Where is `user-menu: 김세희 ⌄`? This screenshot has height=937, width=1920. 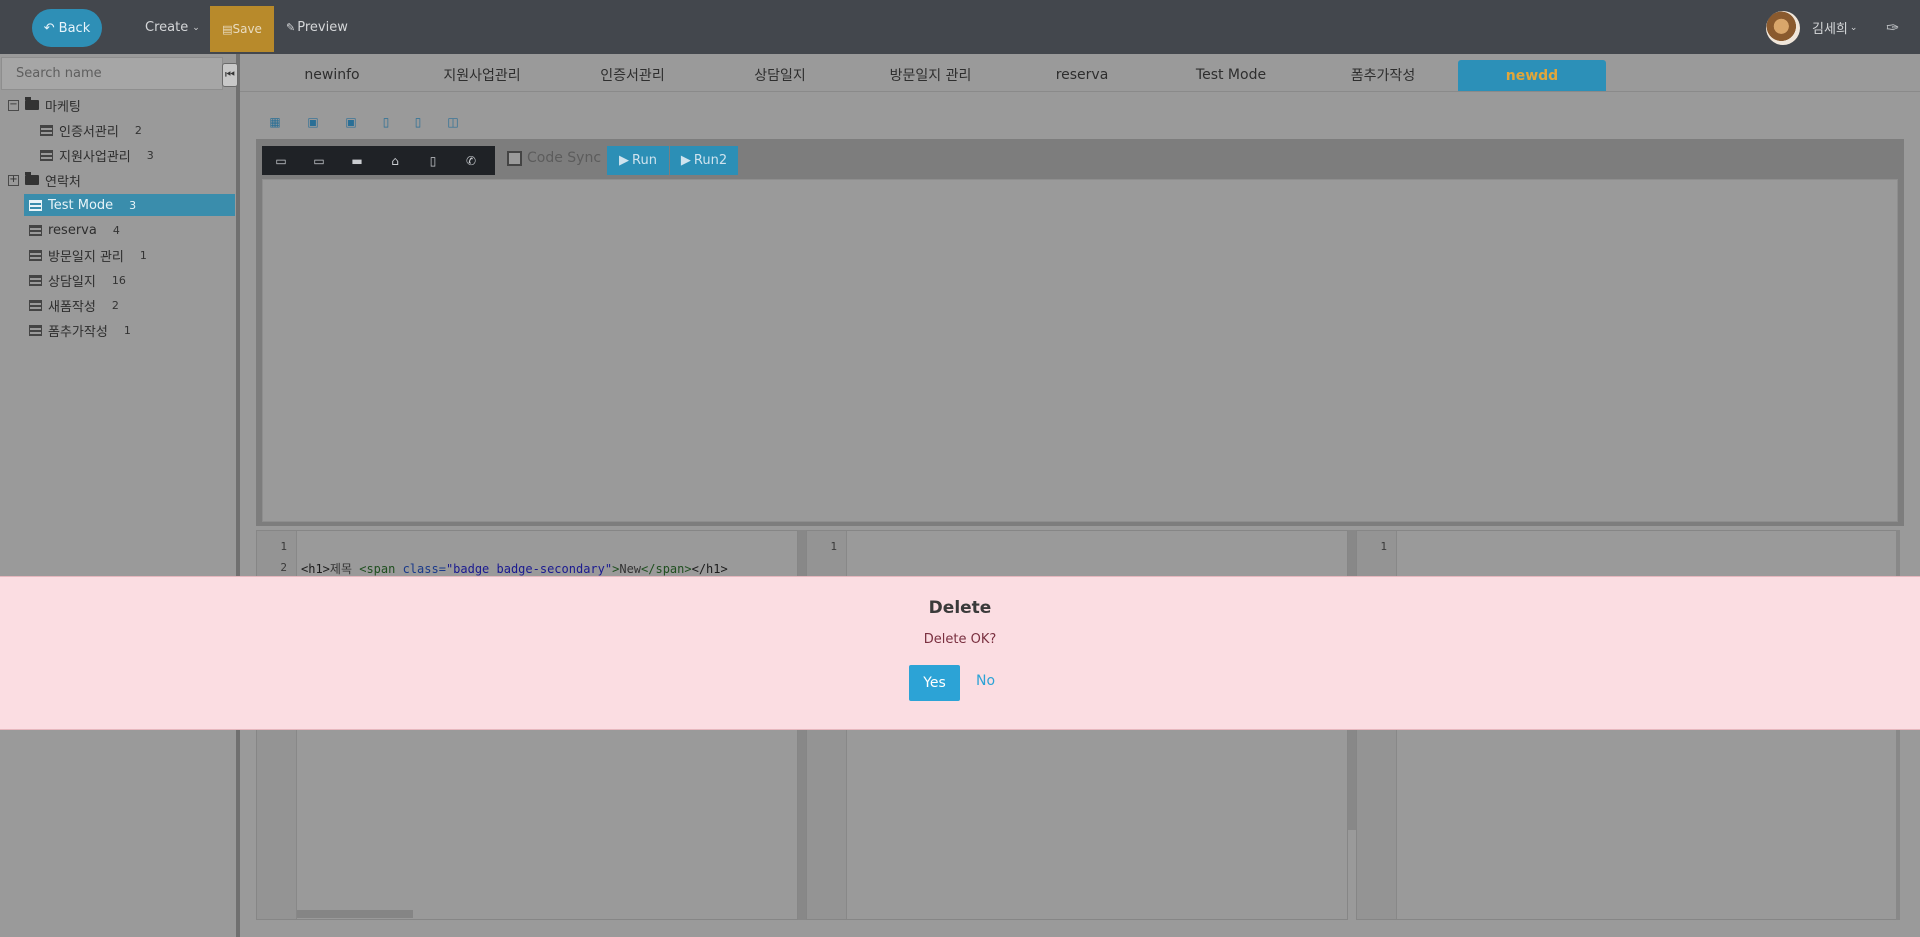
user-menu: 김세희 ⌄ is located at coordinates (1834, 27).